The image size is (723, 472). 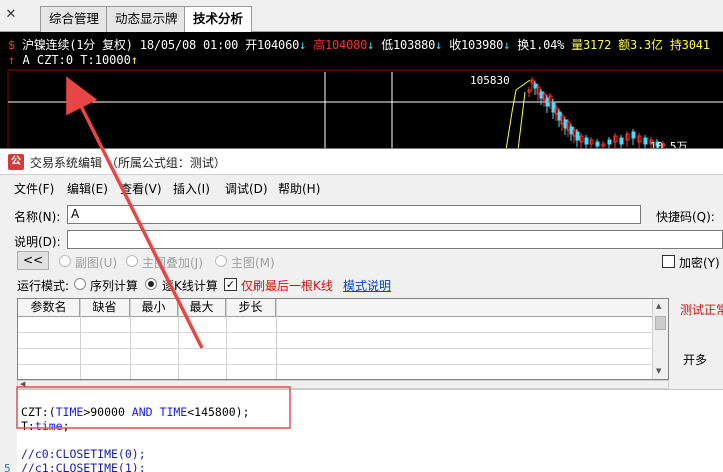 I want to click on dialog-titlebar: 公 交易系统编辑 （所属公式组：测试）, so click(x=361, y=162).